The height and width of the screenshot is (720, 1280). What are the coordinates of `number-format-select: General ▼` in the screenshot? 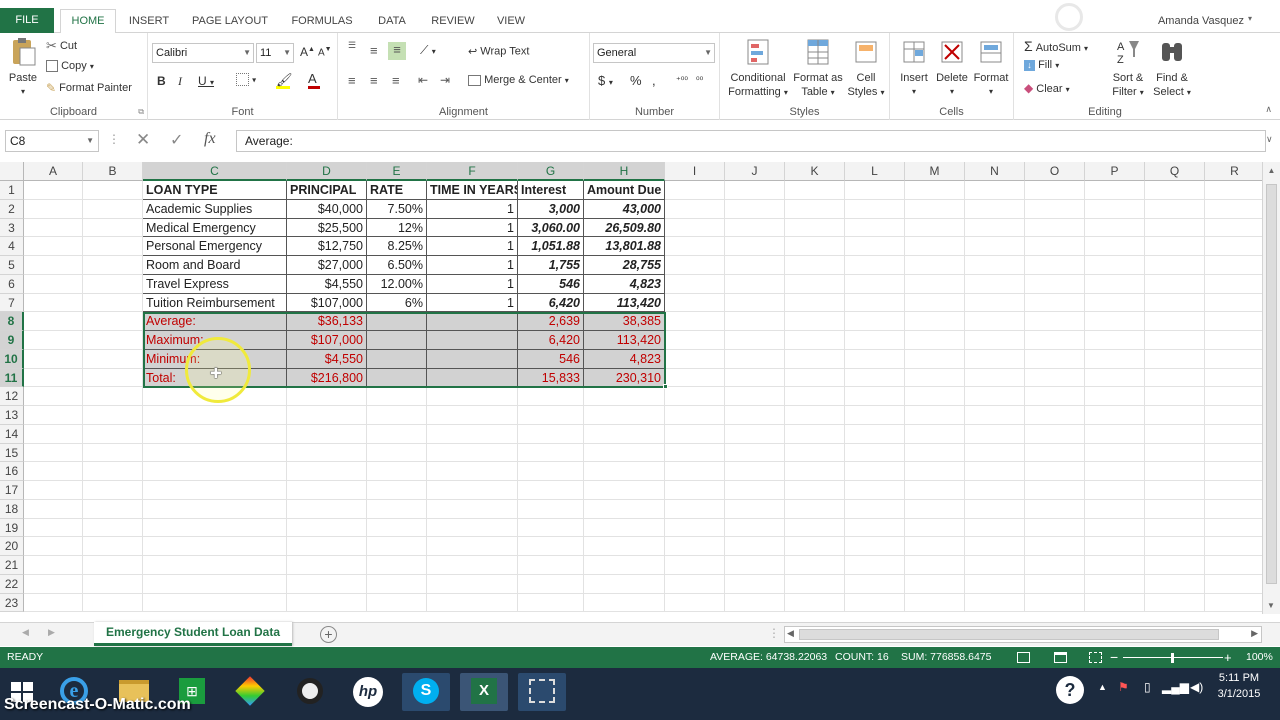 It's located at (654, 53).